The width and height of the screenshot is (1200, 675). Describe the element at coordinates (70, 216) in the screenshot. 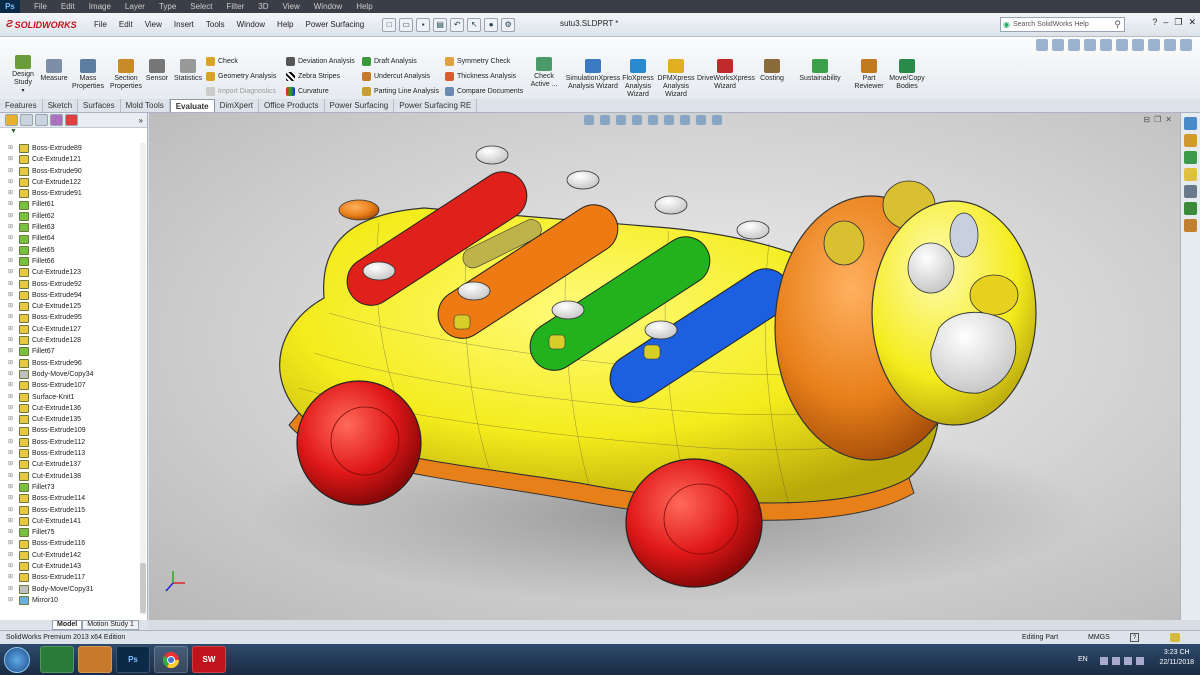

I see `feature-item: ⊞ Fillet62` at that location.